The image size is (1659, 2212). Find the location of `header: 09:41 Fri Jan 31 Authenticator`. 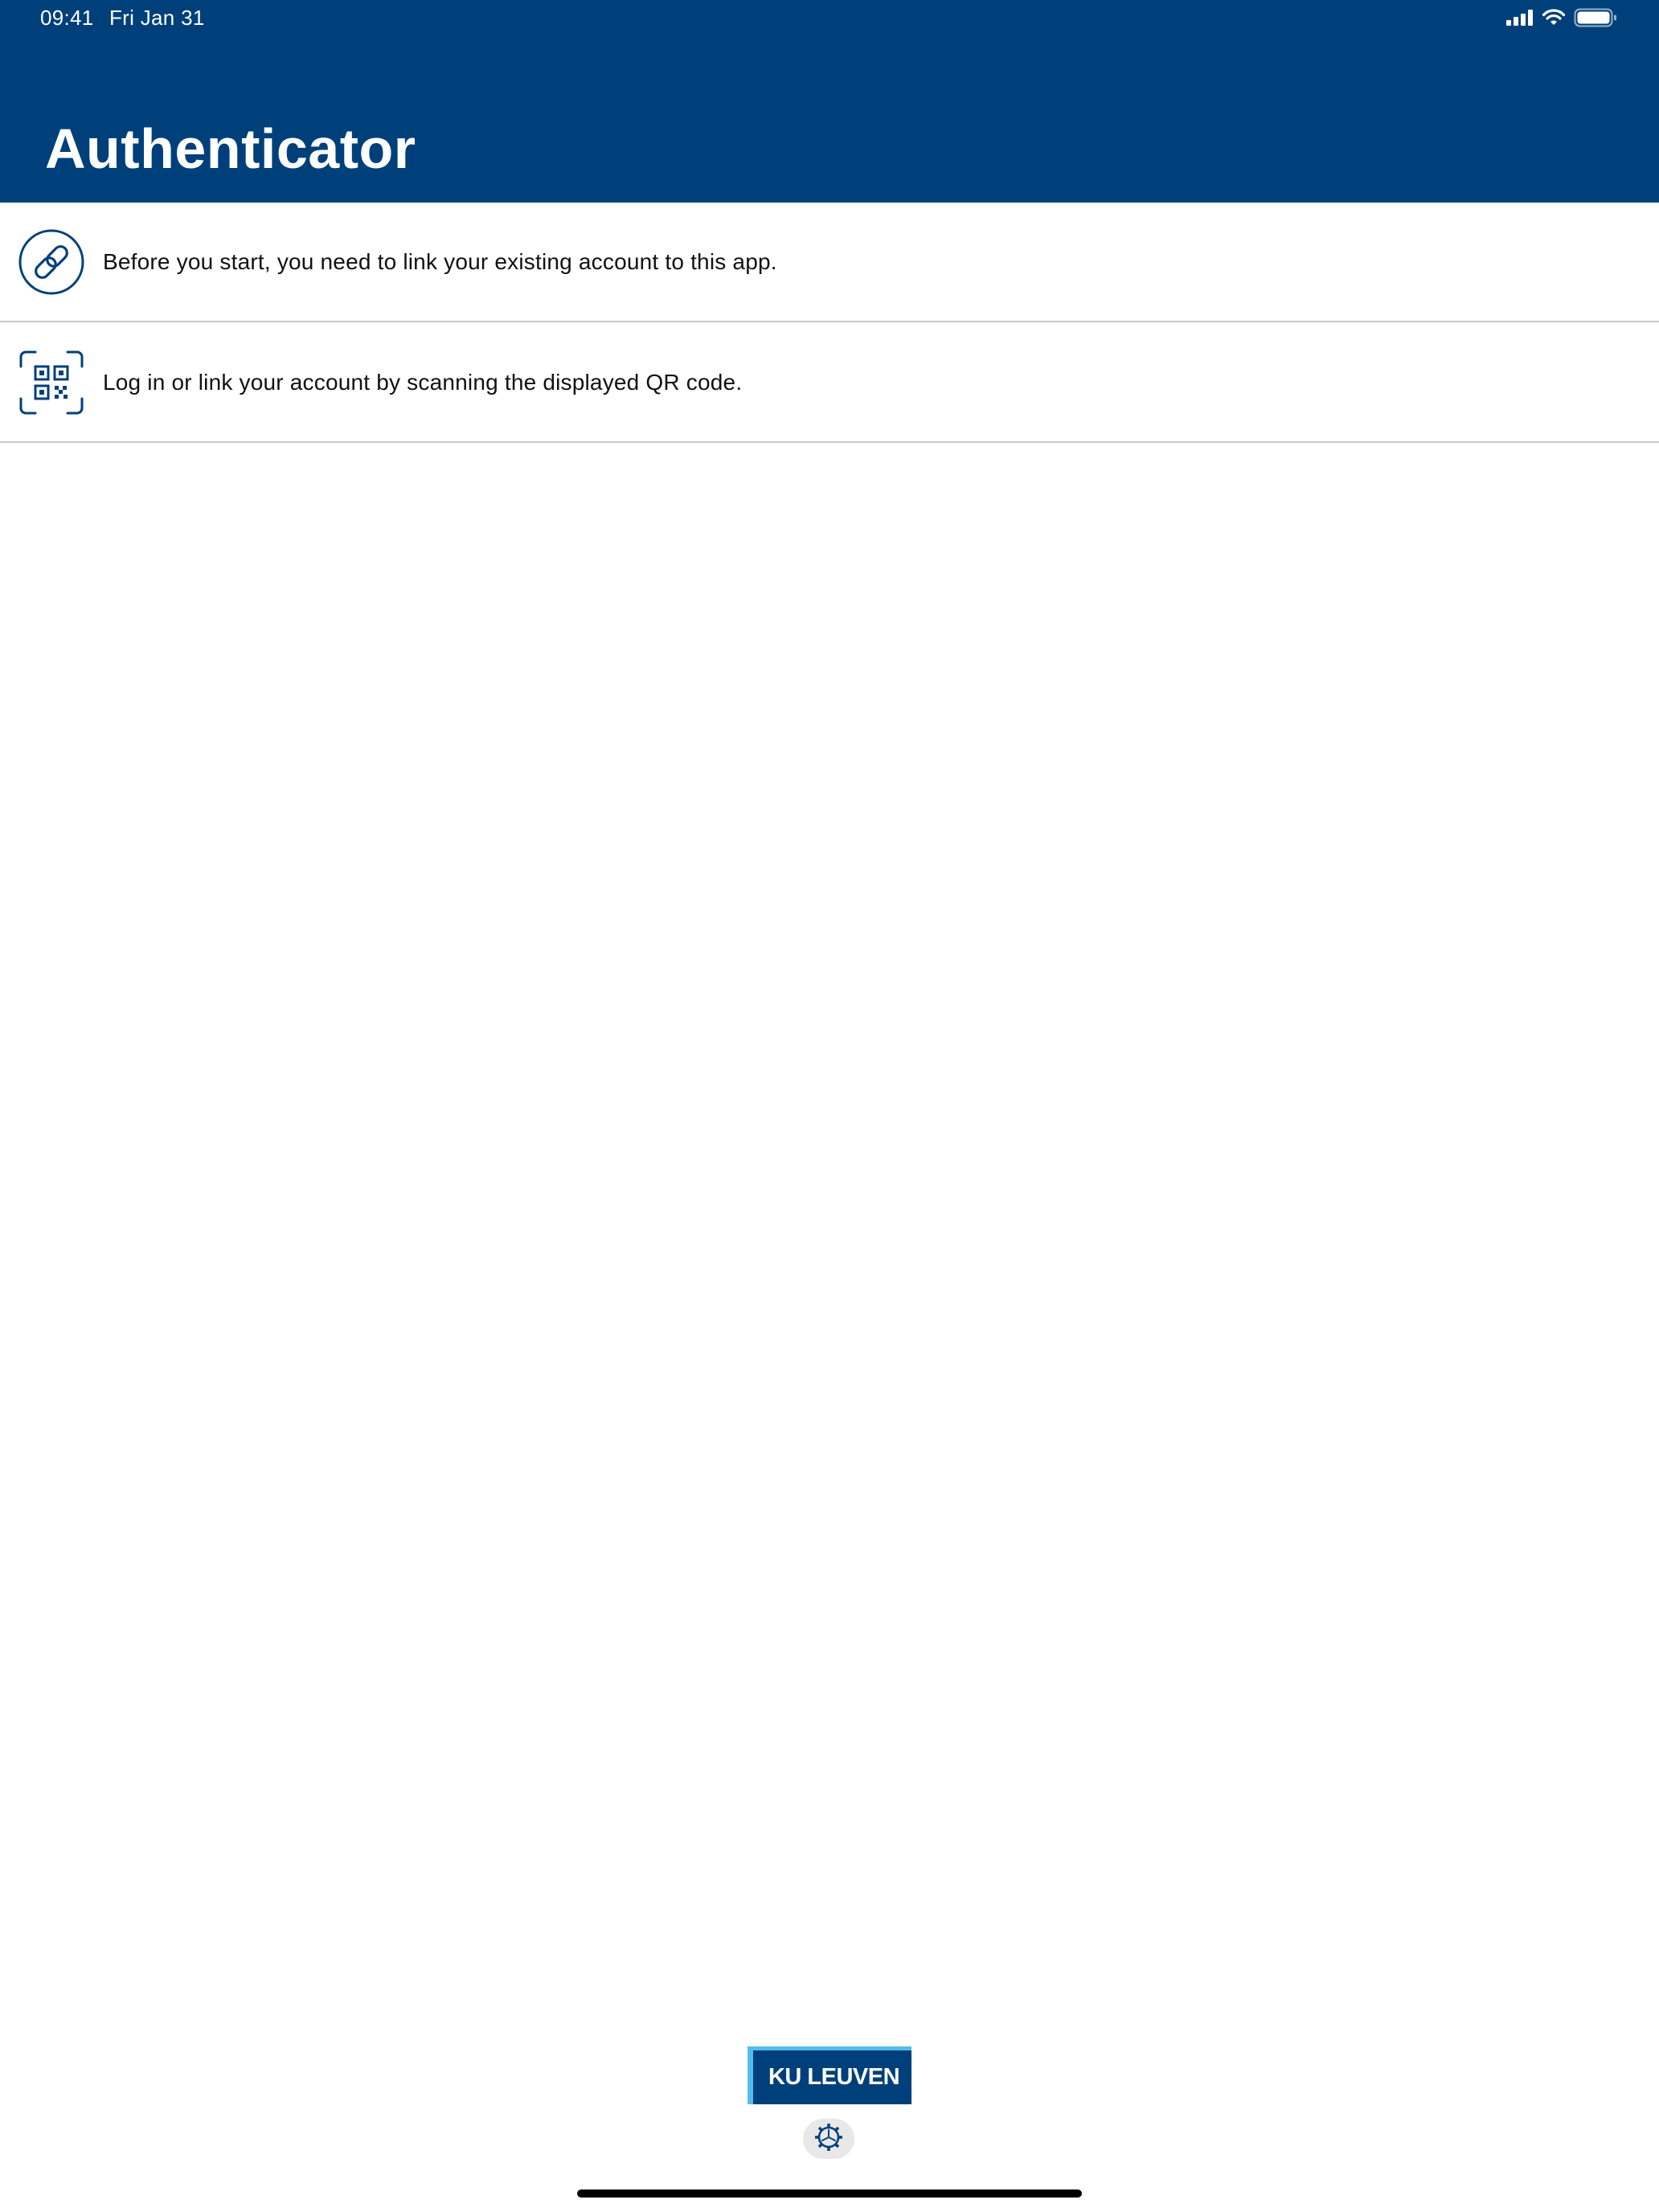

header: 09:41 Fri Jan 31 Authenticator is located at coordinates (829, 101).